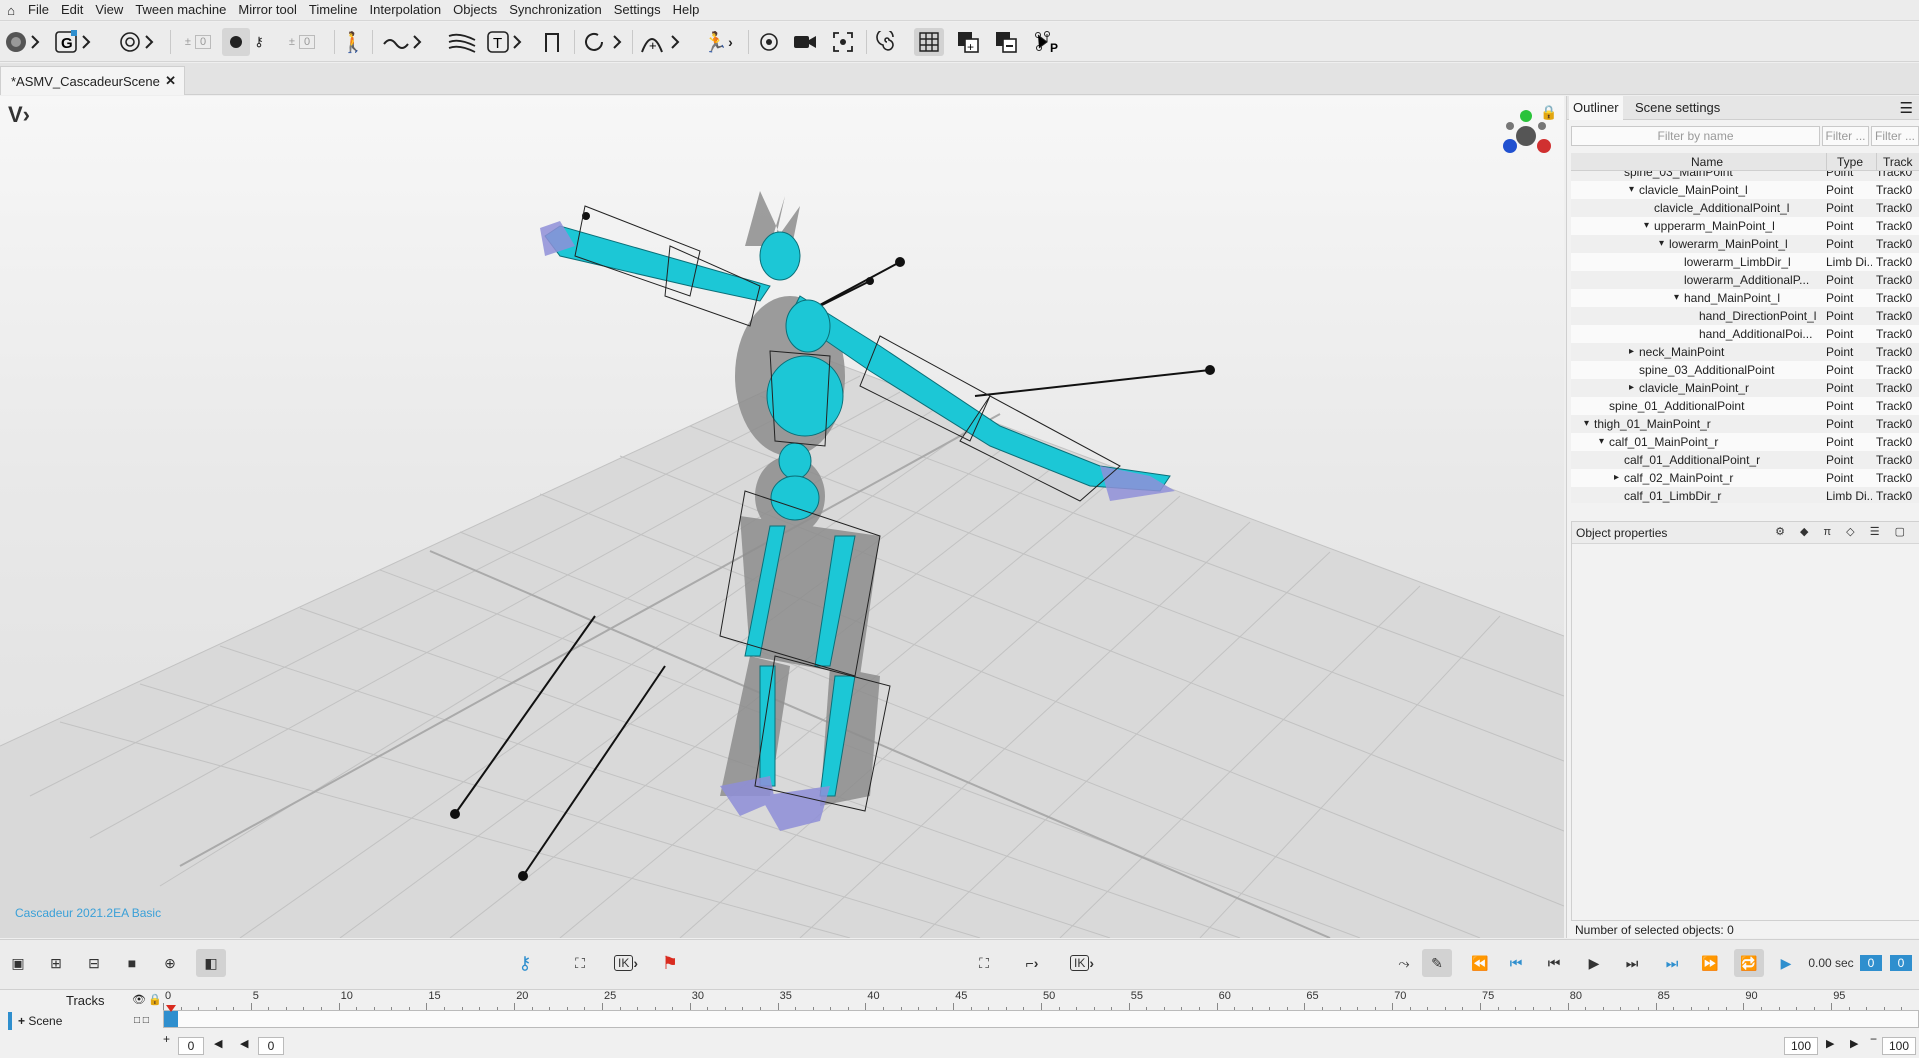  I want to click on prev-key-icon: ⏮, so click(1516, 963).